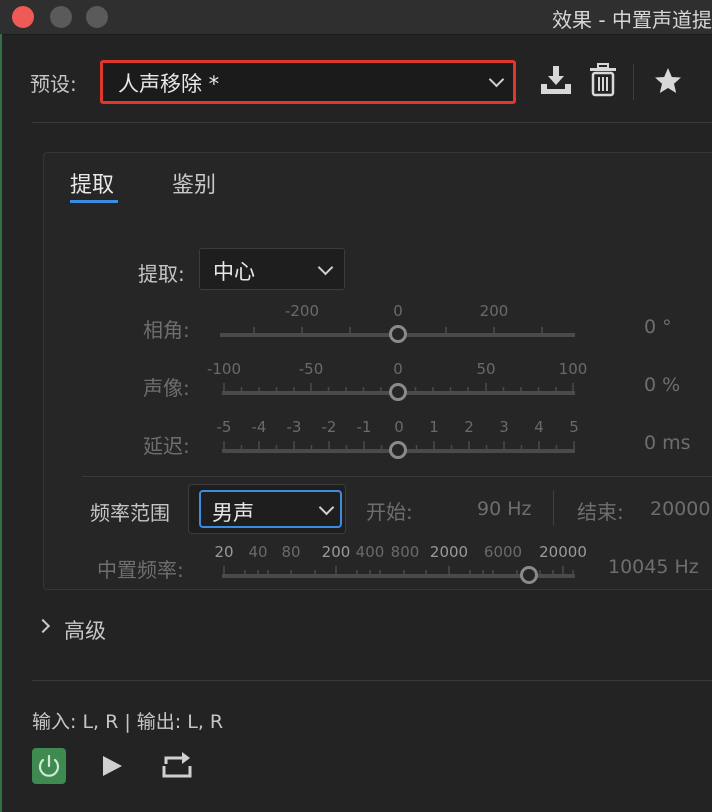 The width and height of the screenshot is (712, 812). What do you see at coordinates (233, 513) in the screenshot?
I see `freq-range-value: 男声` at bounding box center [233, 513].